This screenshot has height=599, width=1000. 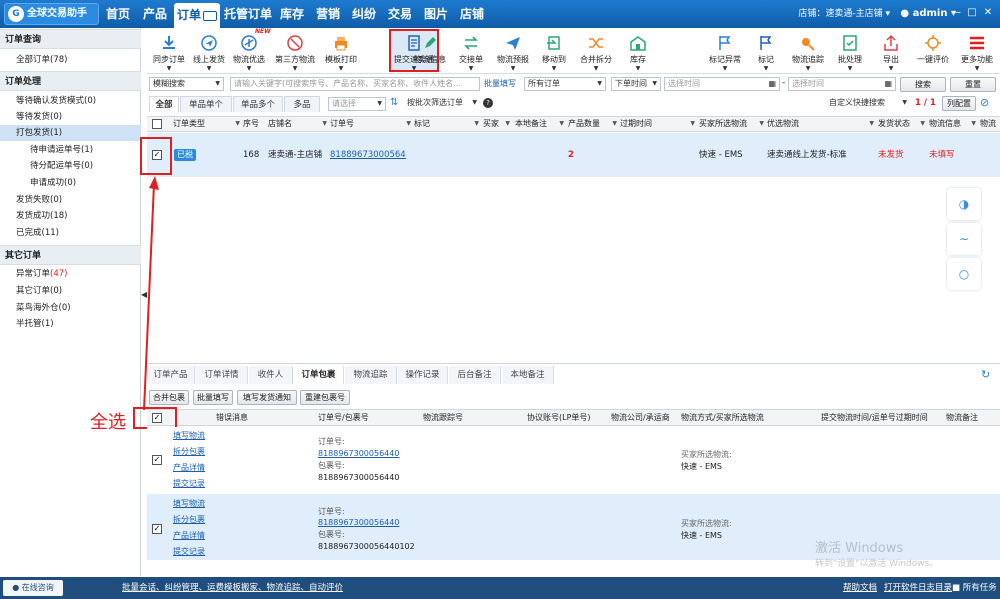 I want to click on col-order-type: 订单类型 ▼, so click(x=206, y=124).